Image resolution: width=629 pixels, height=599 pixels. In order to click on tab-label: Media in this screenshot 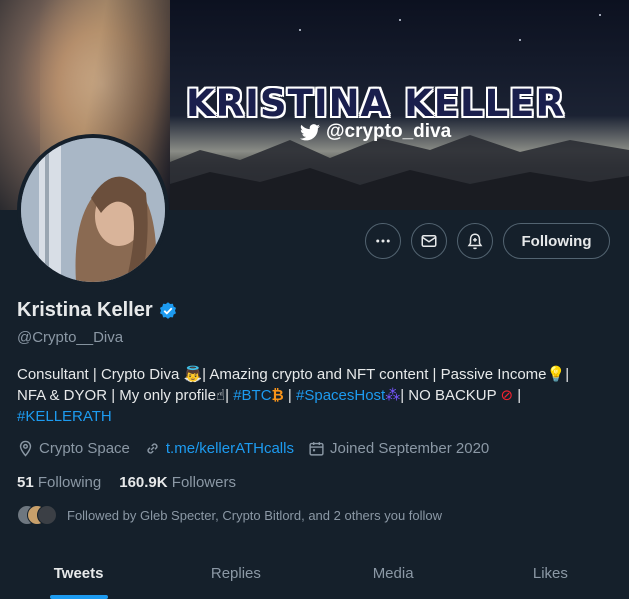, I will do `click(393, 573)`.